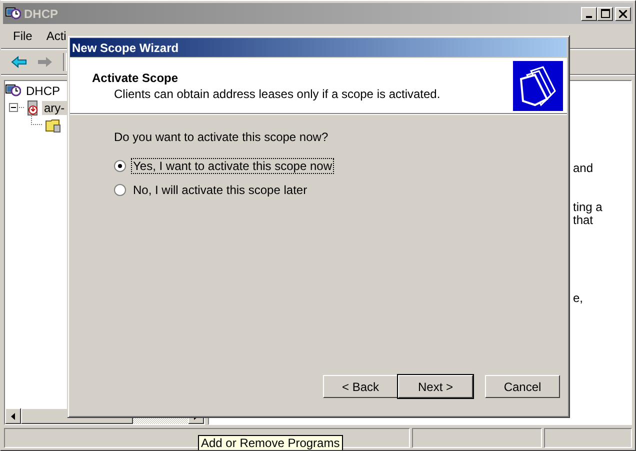 The width and height of the screenshot is (636, 451). I want to click on menu-item: File, so click(22, 36).